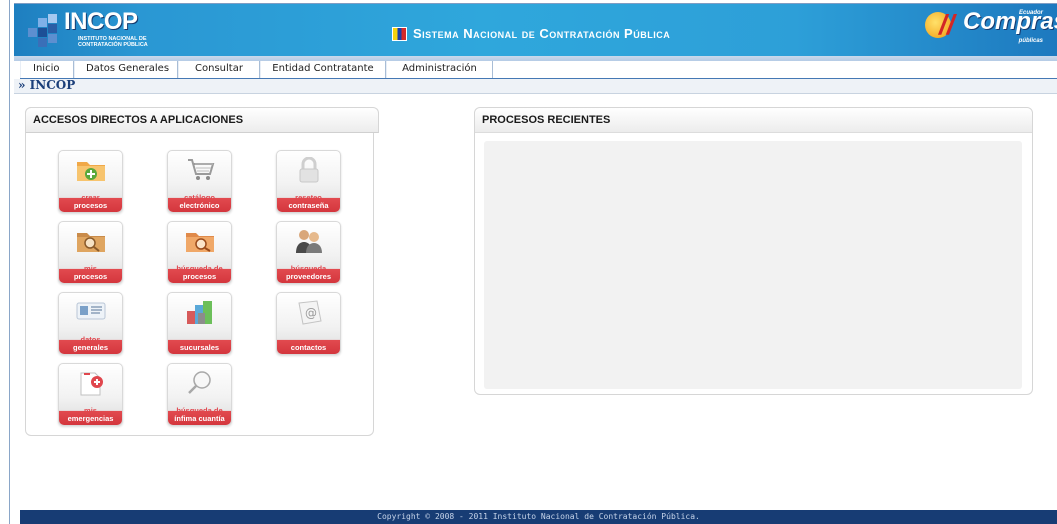 The height and width of the screenshot is (524, 1057). Describe the element at coordinates (439, 69) in the screenshot. I see `menu-item-administracion: Administración` at that location.